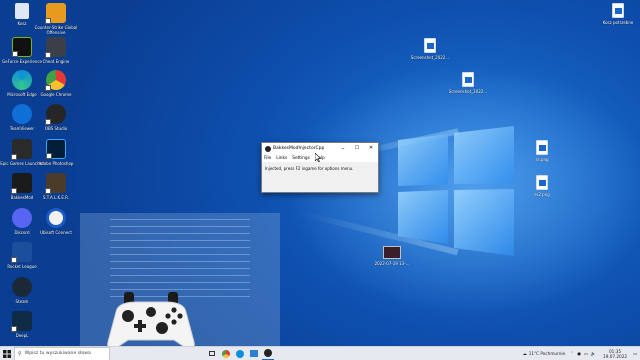 Image resolution: width=640 pixels, height=360 pixels. I want to click on menu-settings: Settings, so click(301, 158).